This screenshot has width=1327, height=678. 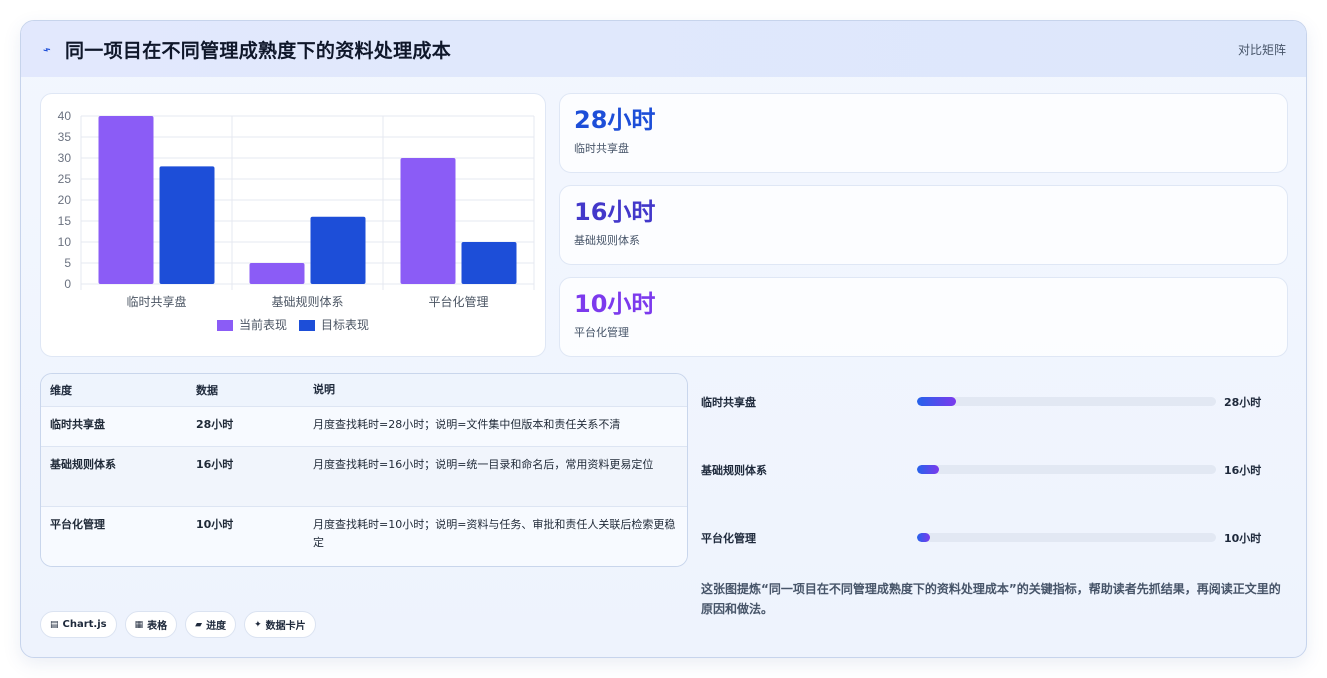 What do you see at coordinates (156, 301) in the screenshot?
I see `x-tick-label: 临时共享盘` at bounding box center [156, 301].